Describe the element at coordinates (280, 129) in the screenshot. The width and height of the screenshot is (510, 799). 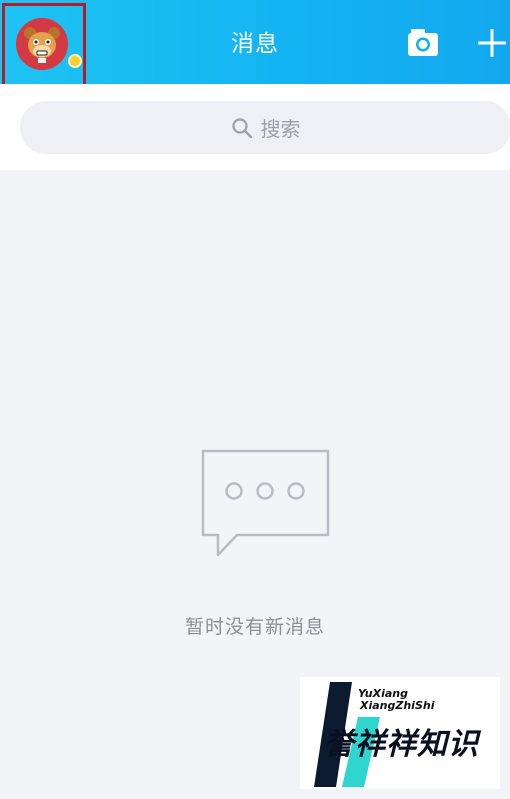
I see `search-placeholder: 搜索` at that location.